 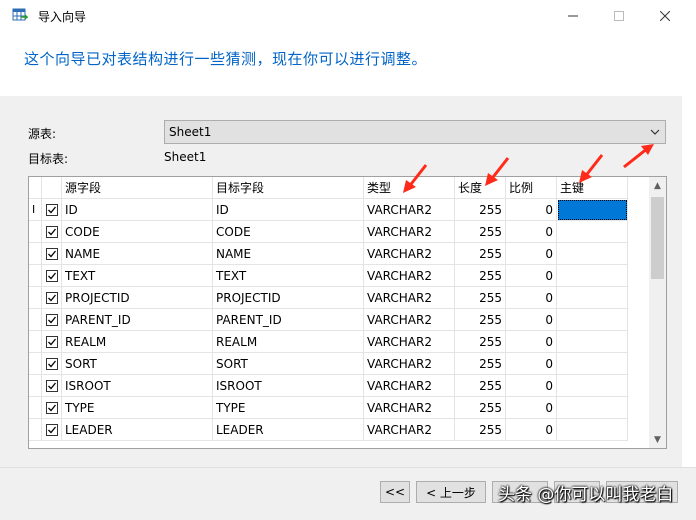 What do you see at coordinates (657, 439) in the screenshot?
I see `scroll-down-icon: ▼` at bounding box center [657, 439].